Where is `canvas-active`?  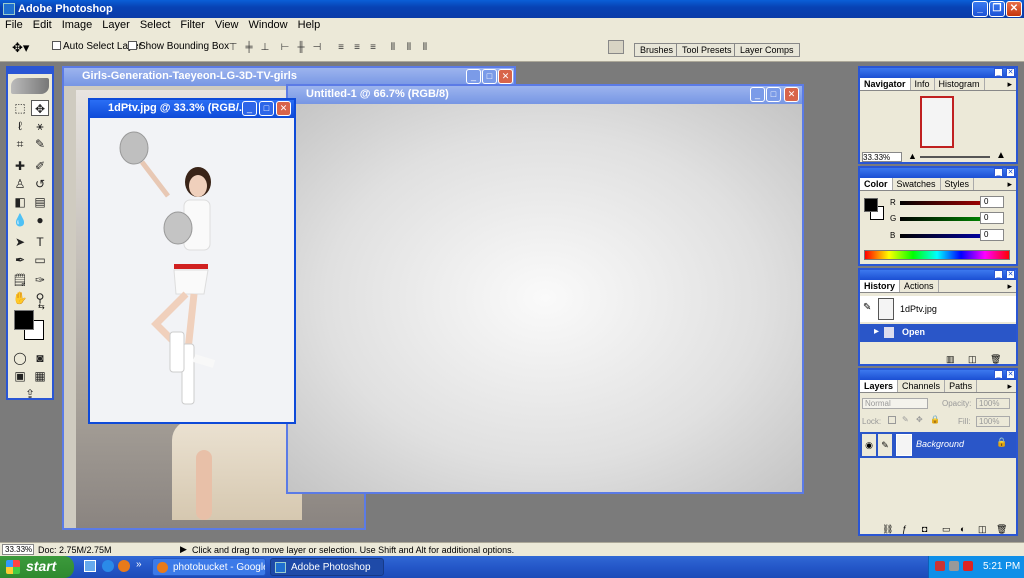
canvas-active is located at coordinates (192, 270).